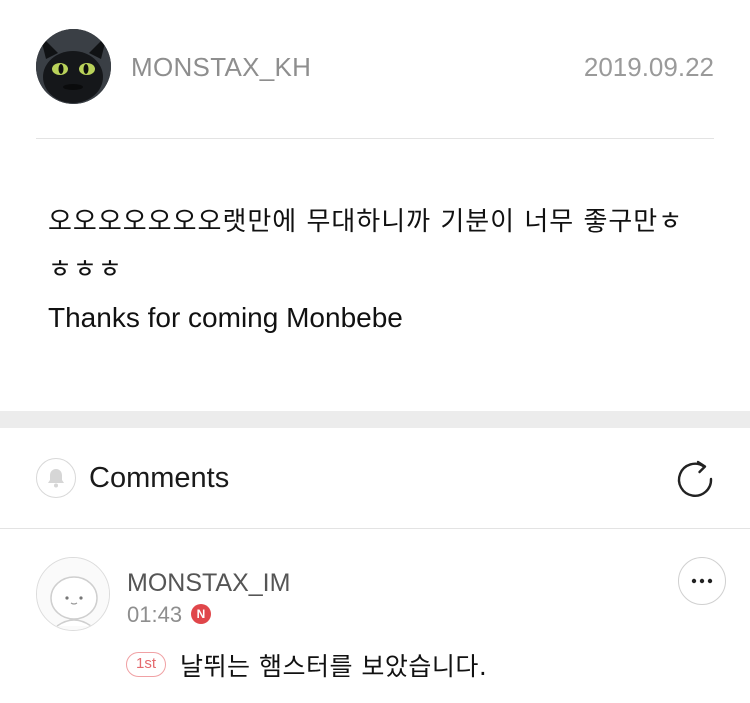 This screenshot has width=750, height=703. Describe the element at coordinates (221, 67) in the screenshot. I see `post-author-name: MONSTAX_KH` at that location.